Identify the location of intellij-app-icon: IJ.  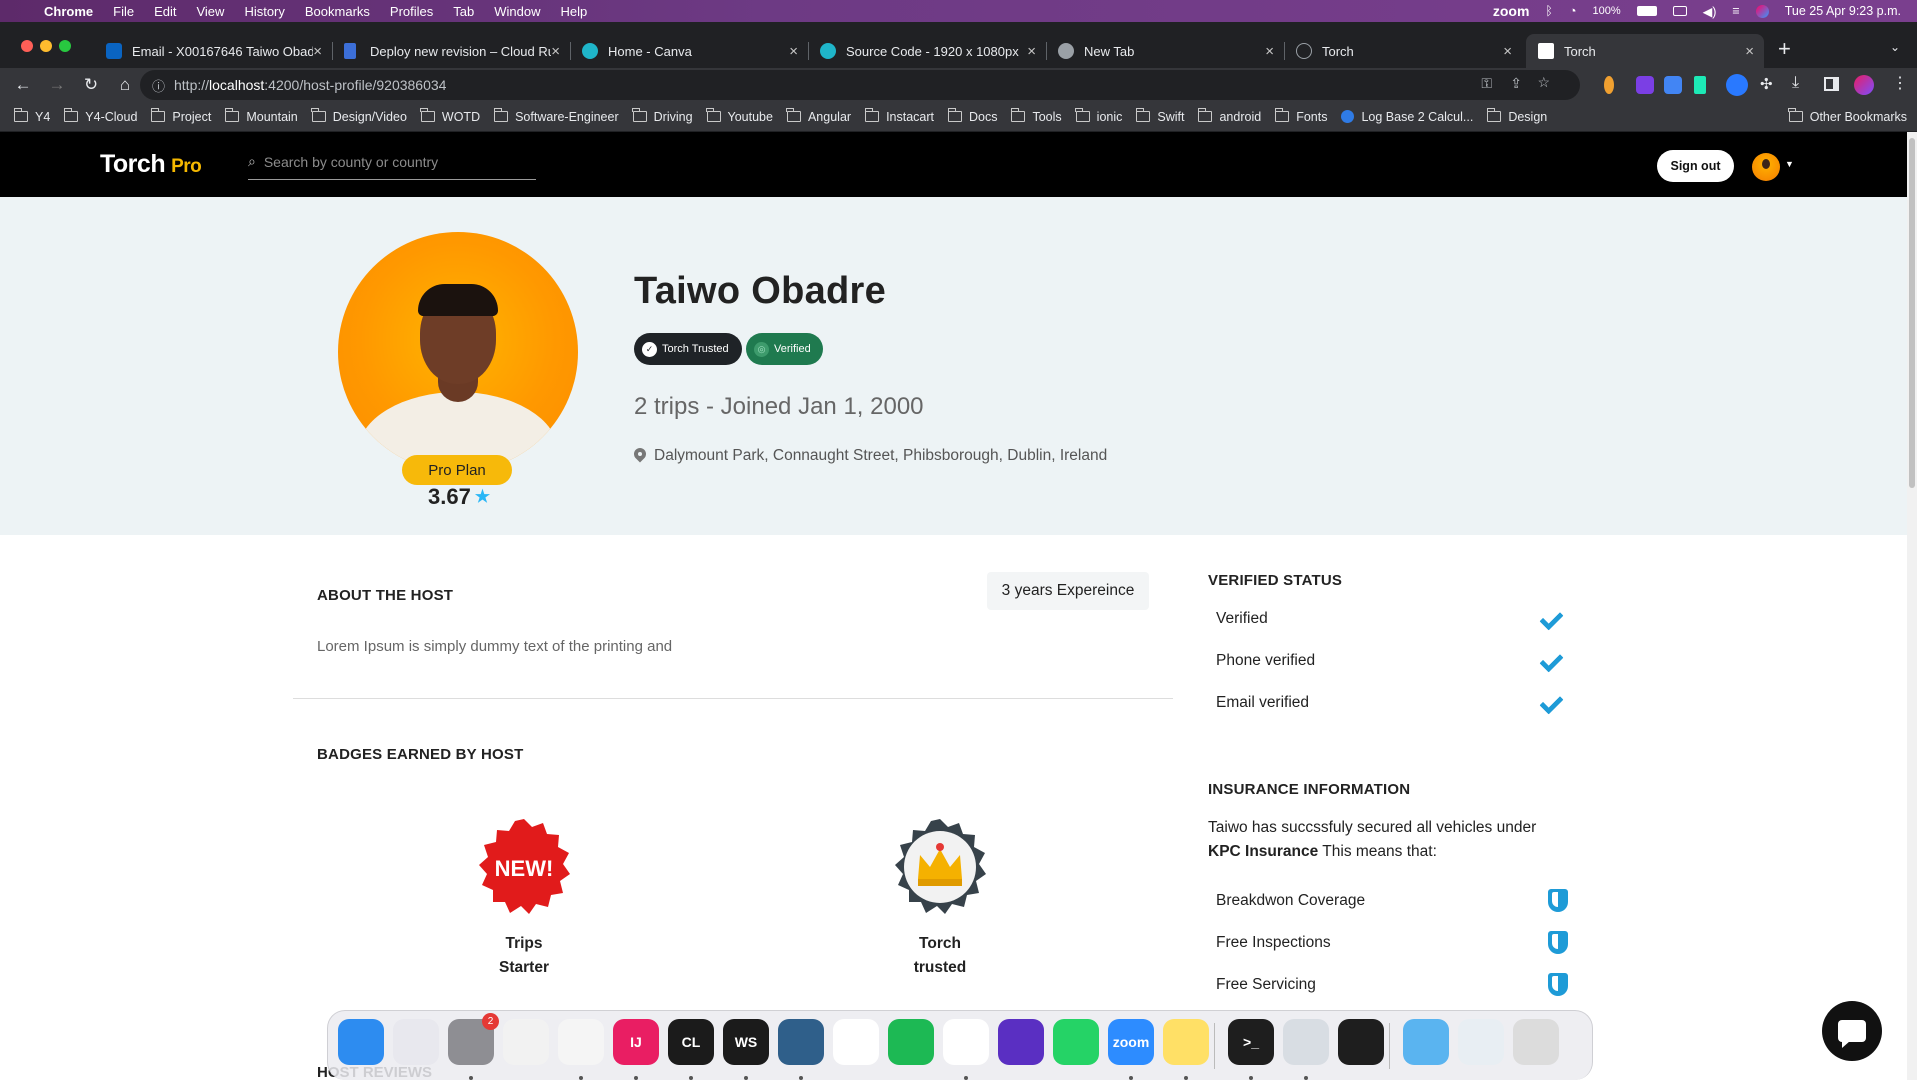
(636, 1042).